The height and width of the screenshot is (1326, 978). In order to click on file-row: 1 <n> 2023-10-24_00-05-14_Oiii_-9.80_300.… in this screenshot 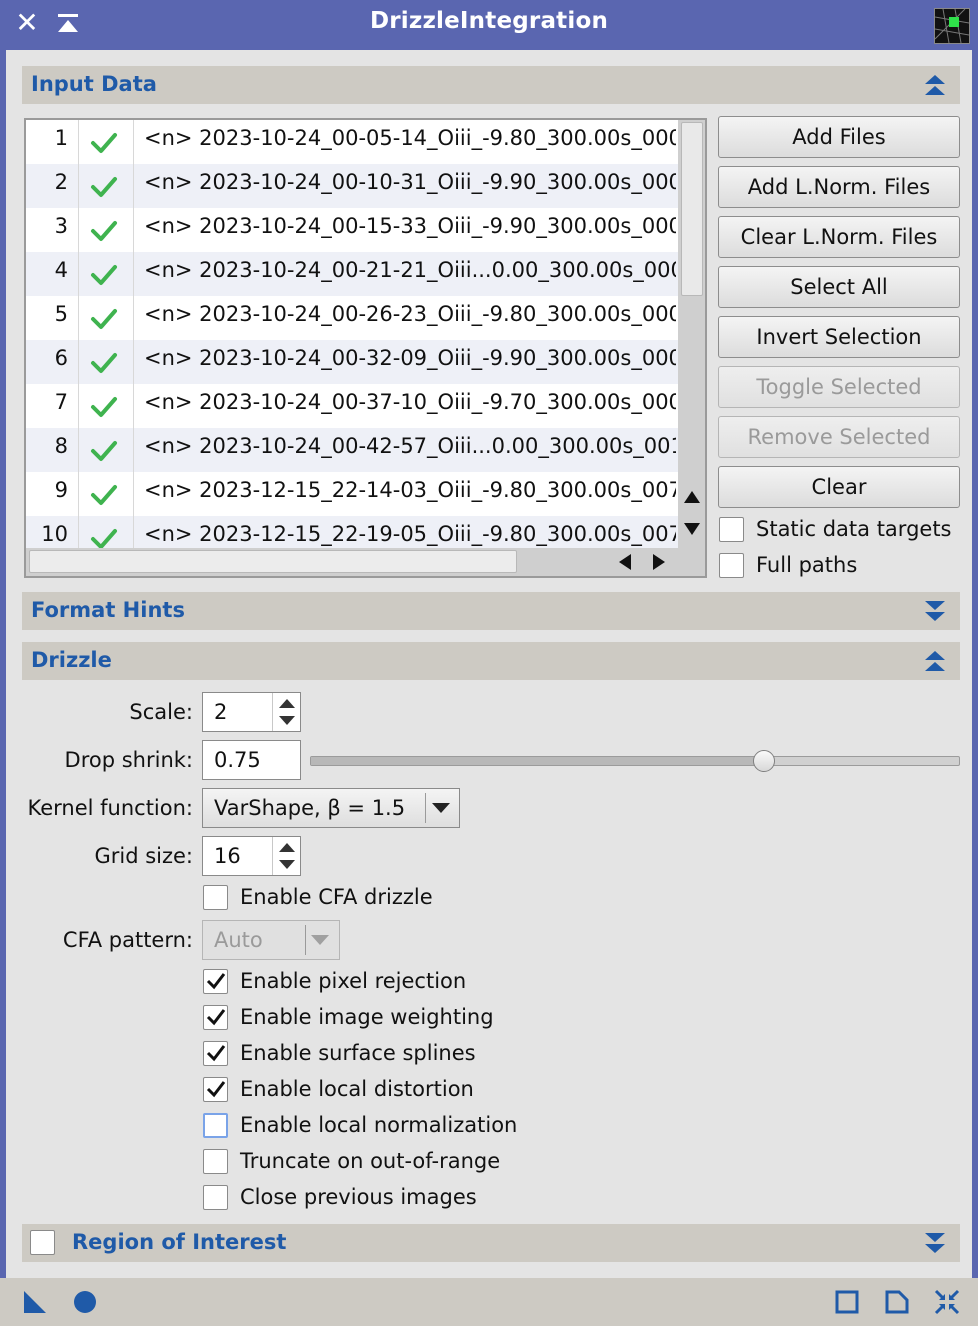, I will do `click(352, 142)`.